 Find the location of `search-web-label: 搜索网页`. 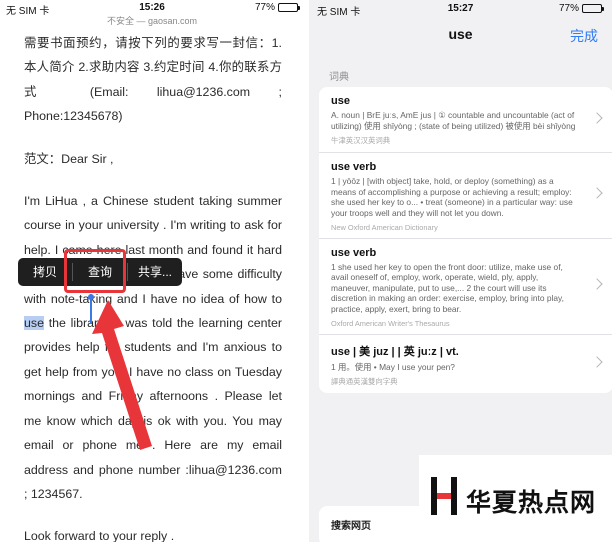

search-web-label: 搜索网页 is located at coordinates (351, 526).